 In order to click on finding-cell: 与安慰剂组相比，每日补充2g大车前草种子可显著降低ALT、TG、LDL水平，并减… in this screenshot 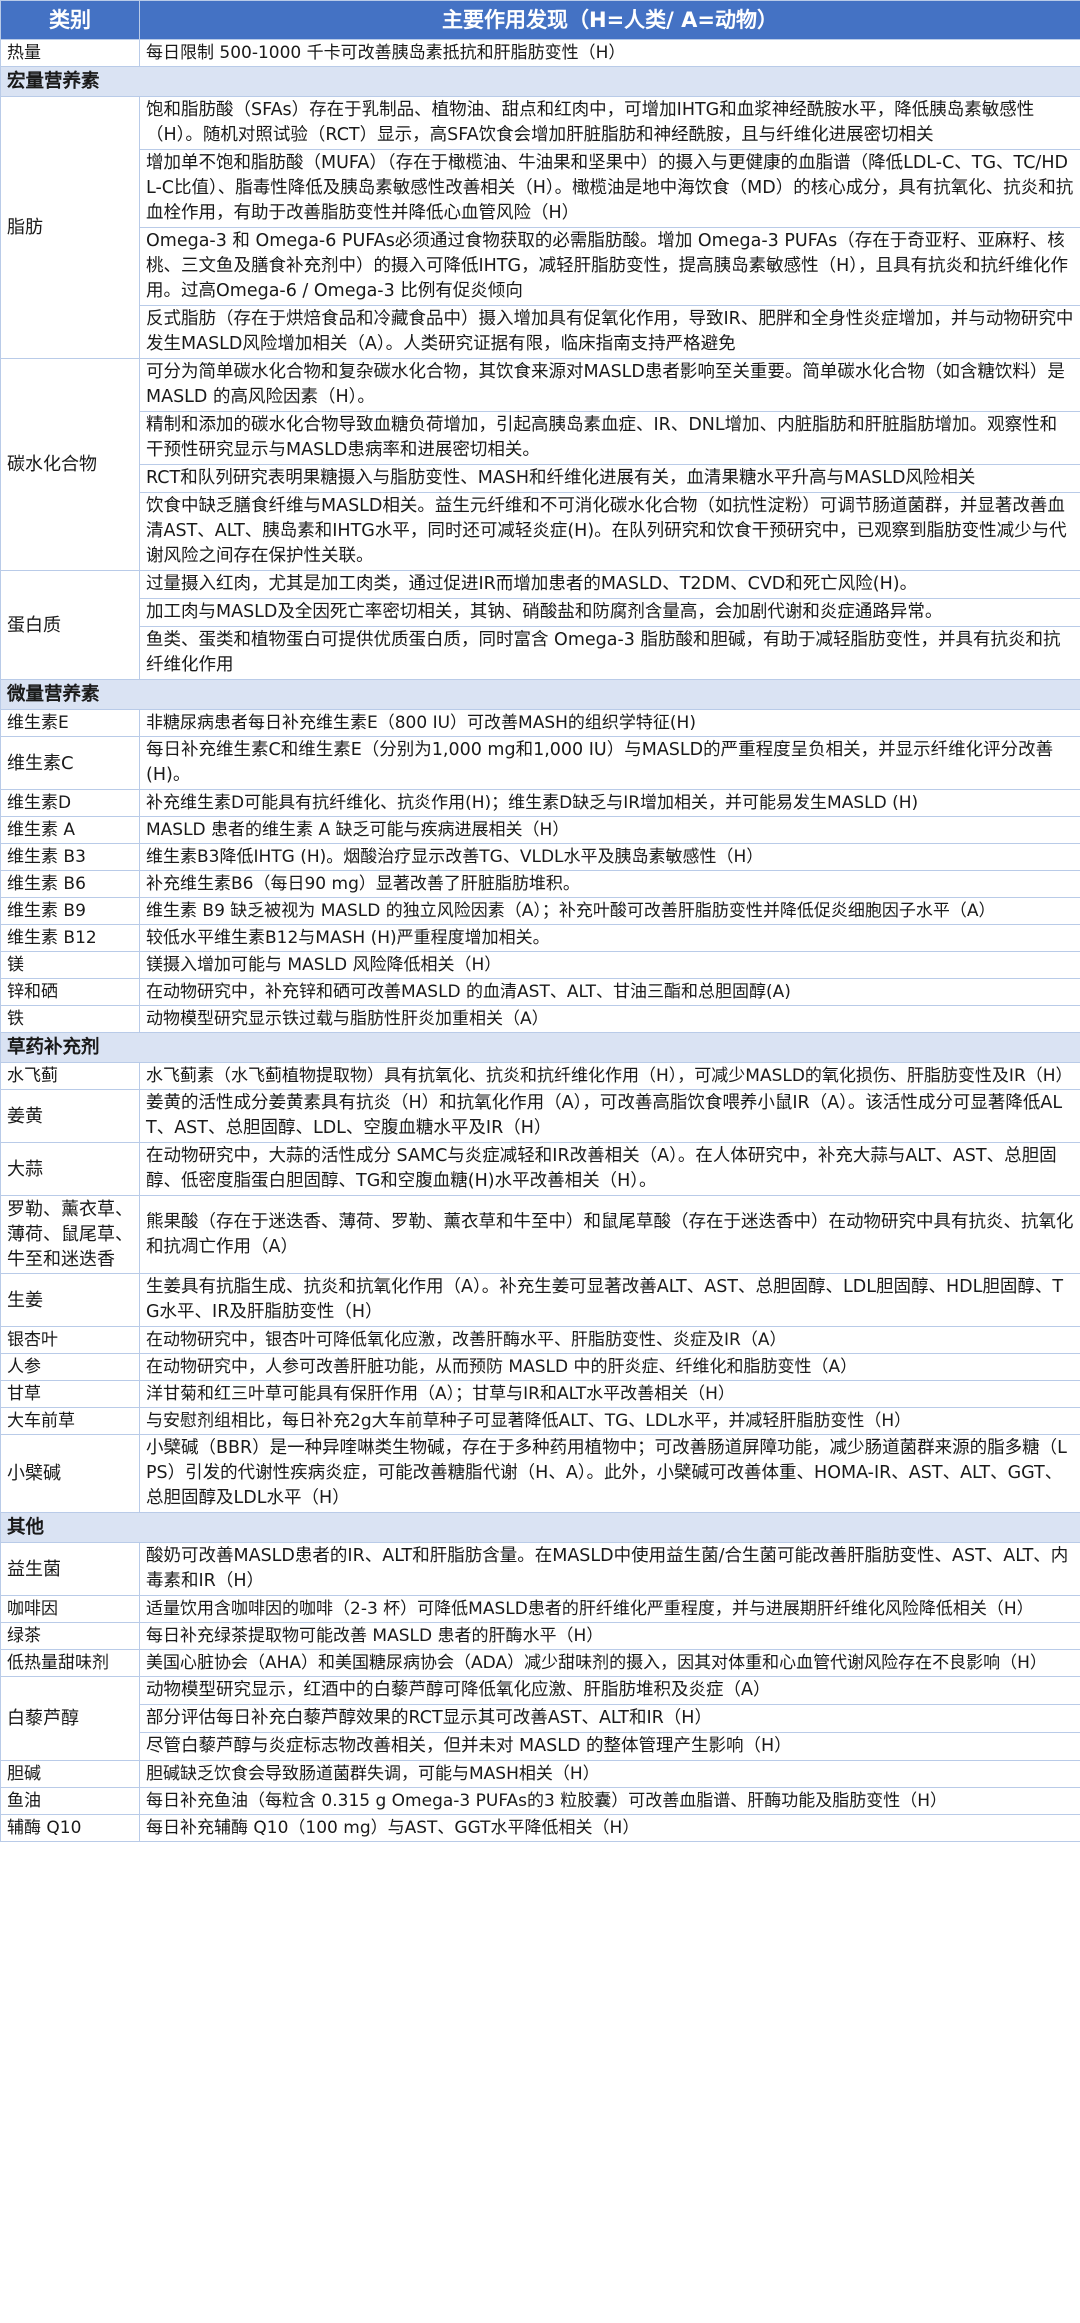, I will do `click(609, 1421)`.